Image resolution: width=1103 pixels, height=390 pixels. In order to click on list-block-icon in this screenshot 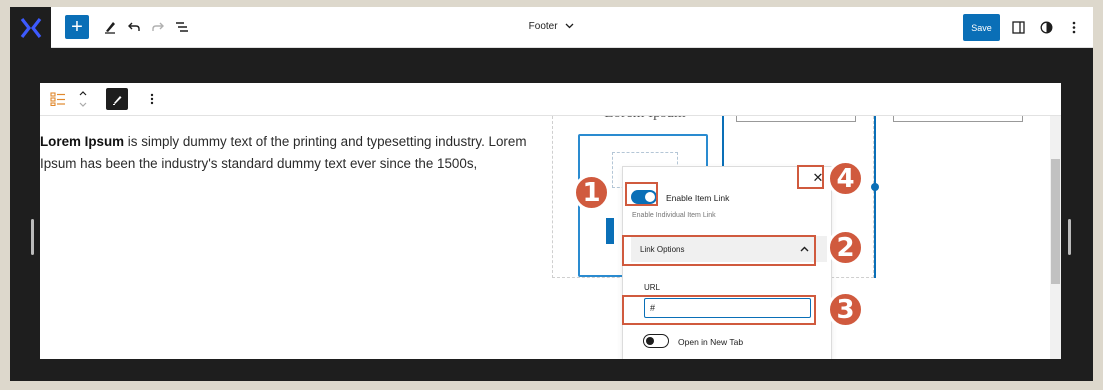, I will do `click(57, 99)`.